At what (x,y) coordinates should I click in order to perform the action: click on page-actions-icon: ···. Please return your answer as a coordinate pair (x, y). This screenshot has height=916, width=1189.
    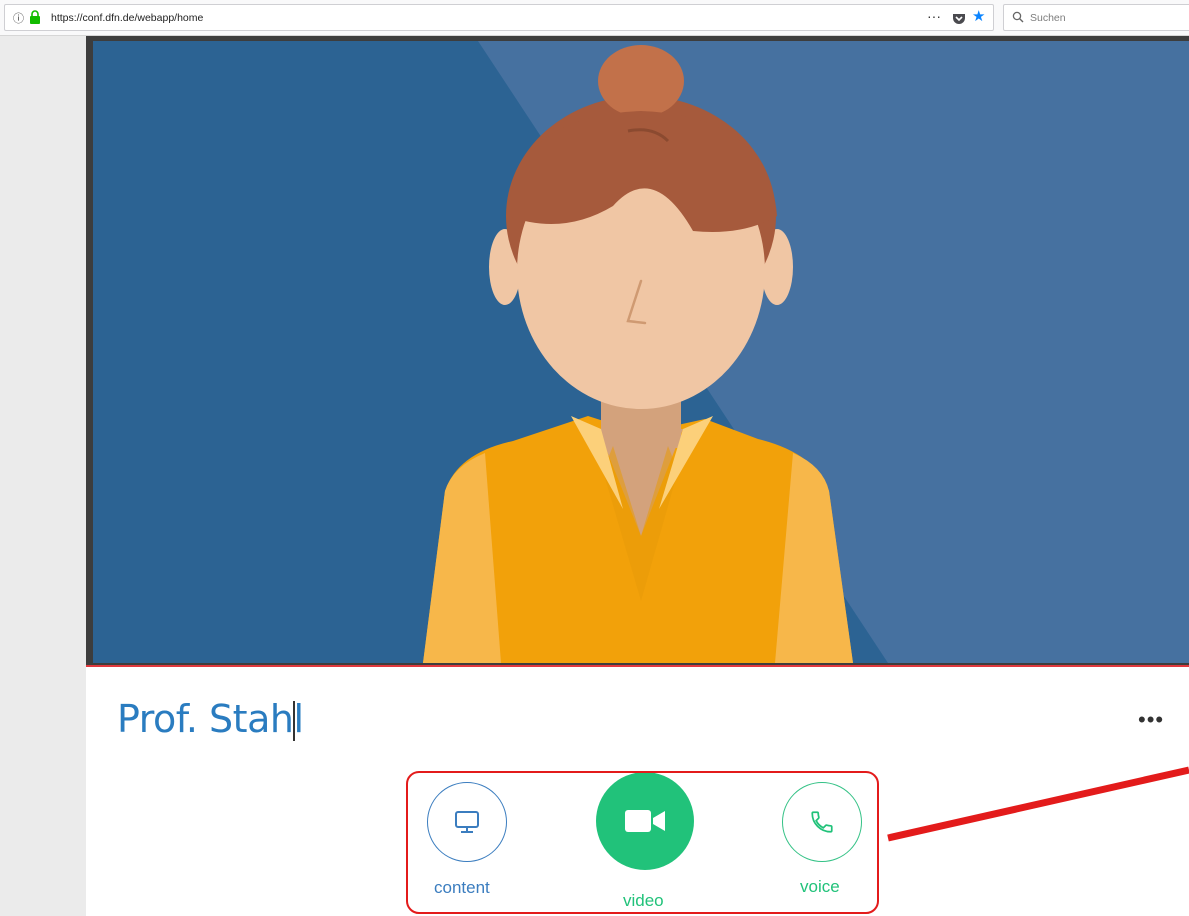
    Looking at the image, I should click on (934, 16).